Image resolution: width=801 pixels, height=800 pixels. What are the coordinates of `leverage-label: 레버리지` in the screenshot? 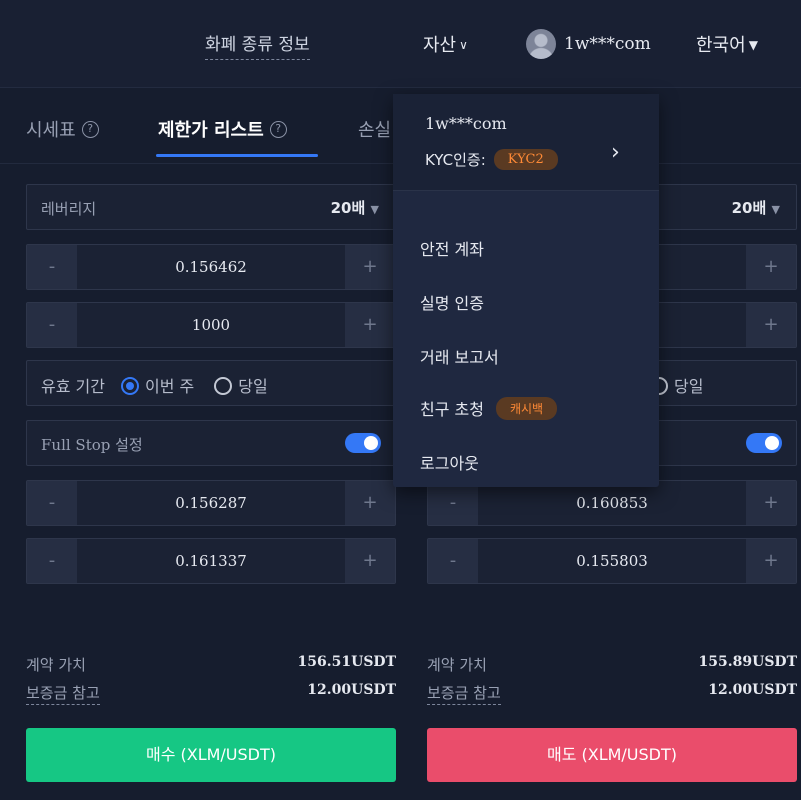 It's located at (69, 209).